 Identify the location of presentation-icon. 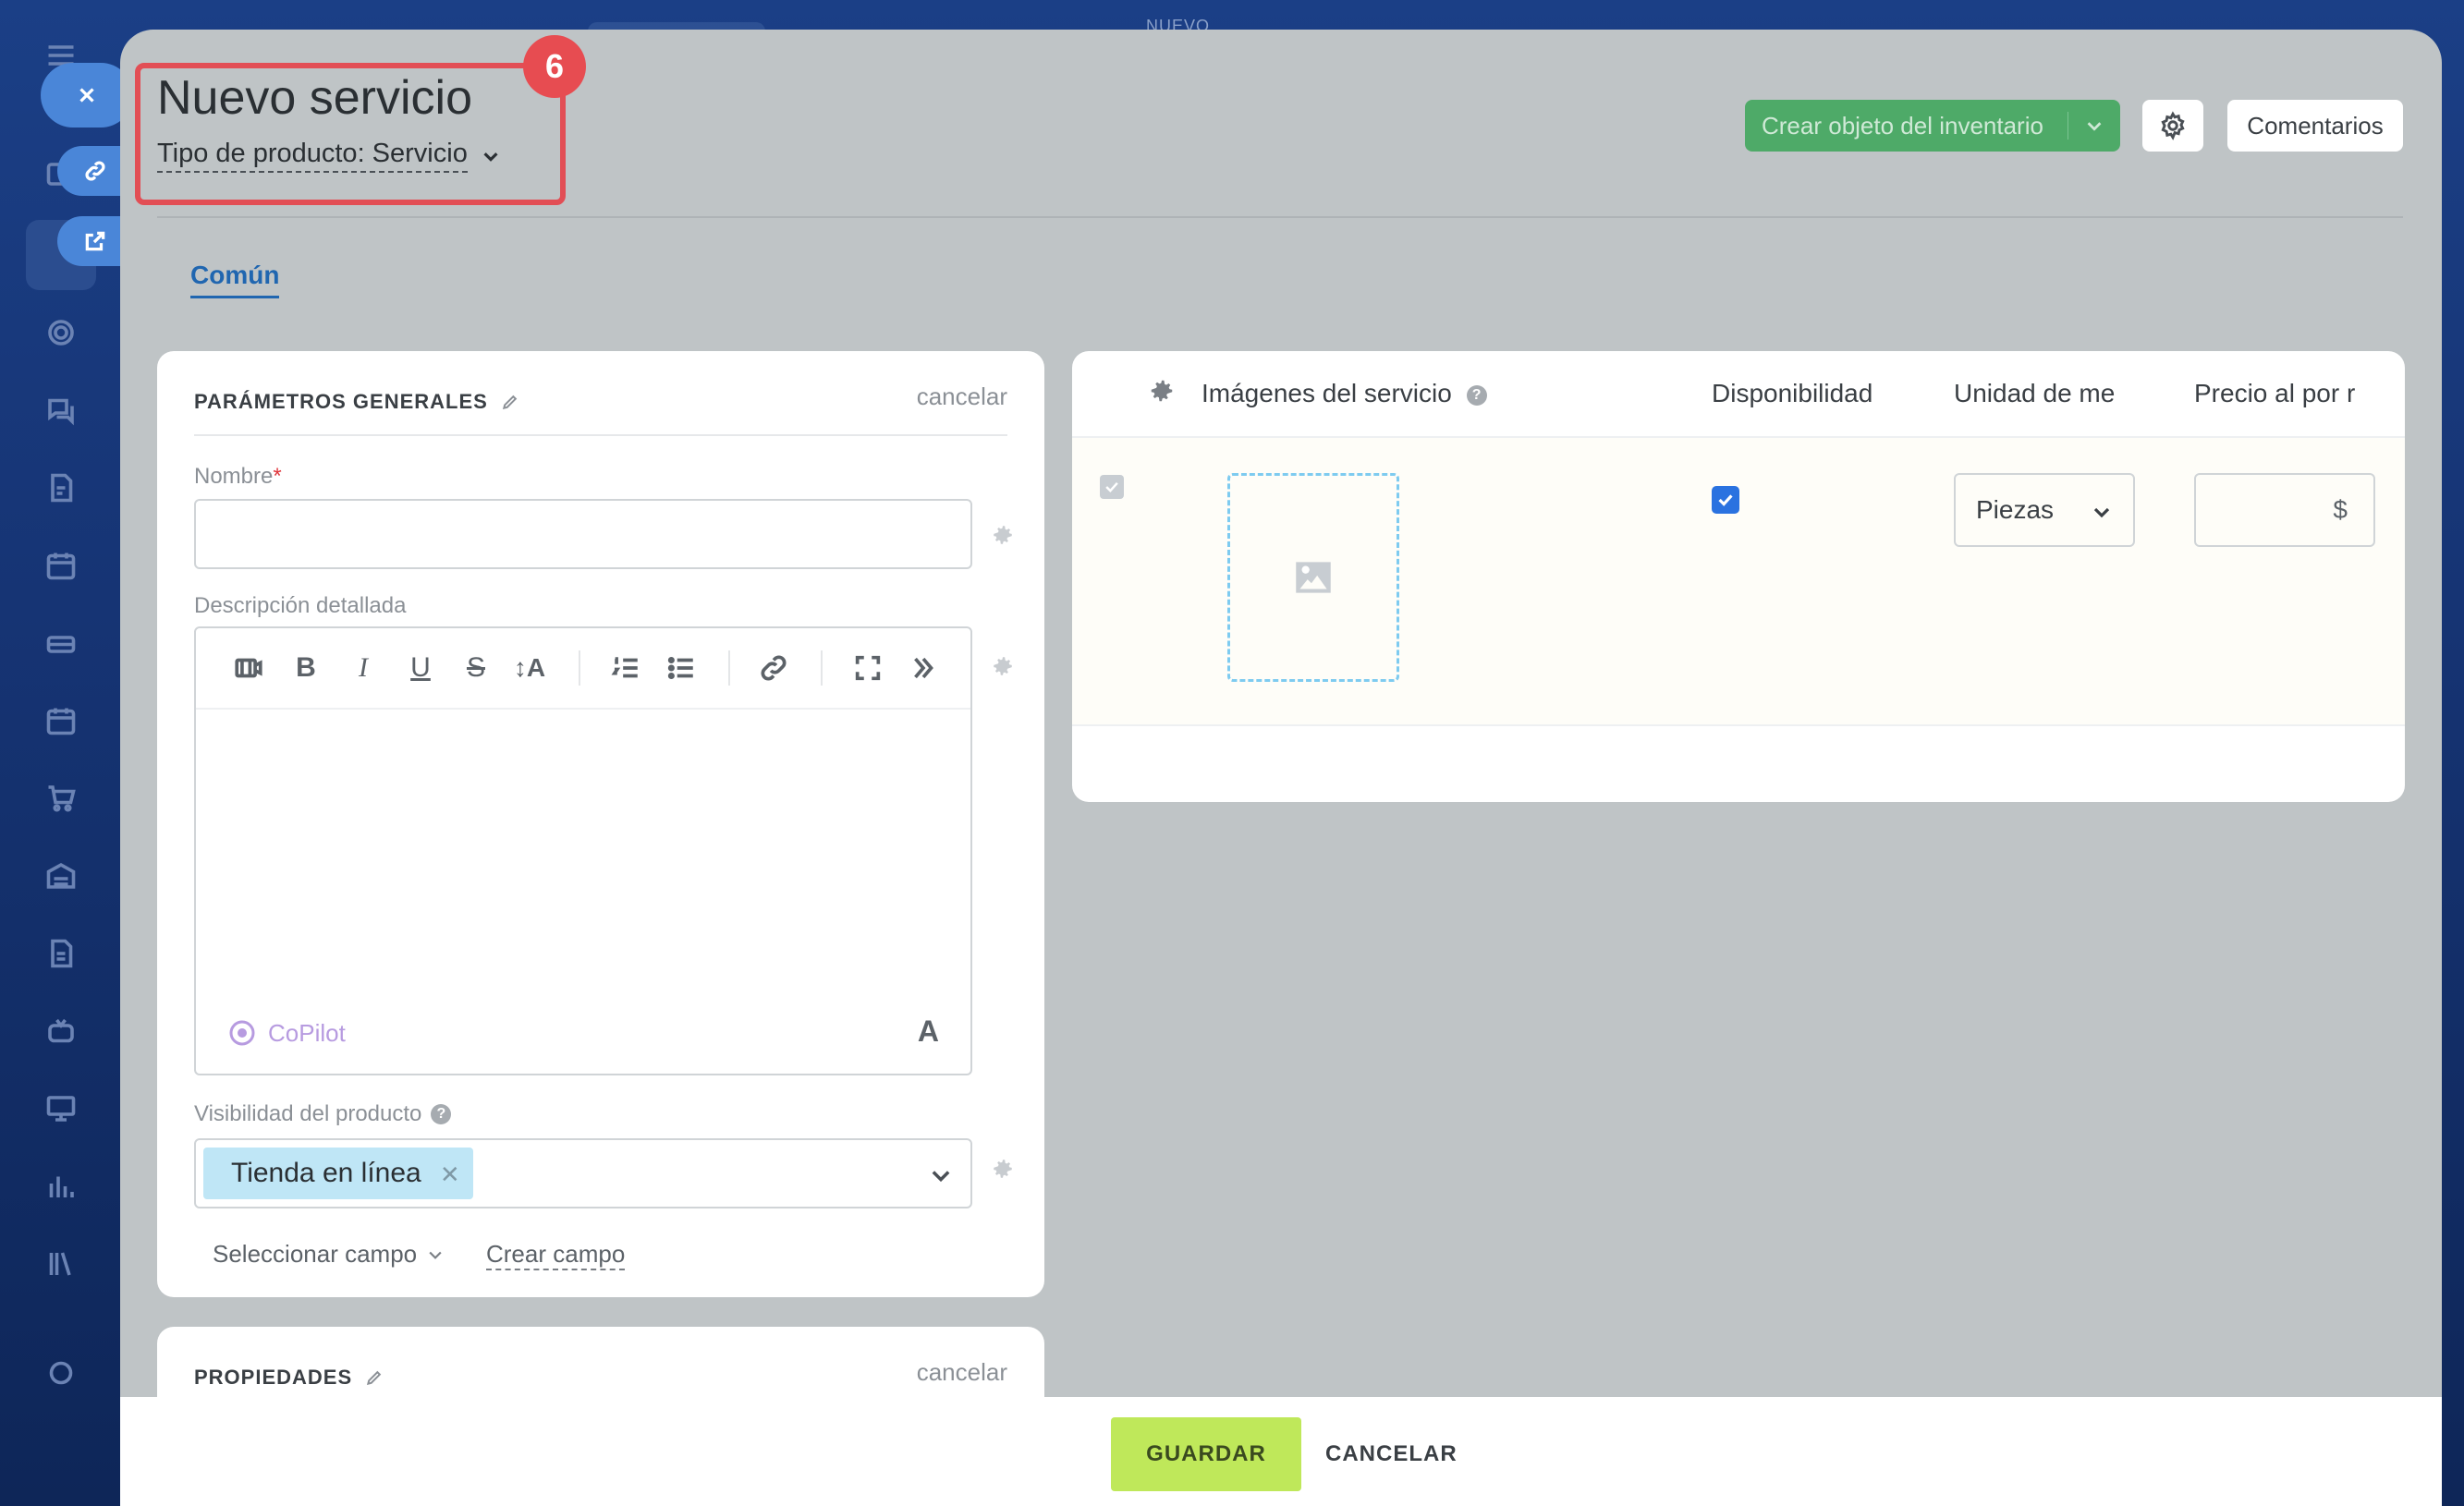
(61, 1108).